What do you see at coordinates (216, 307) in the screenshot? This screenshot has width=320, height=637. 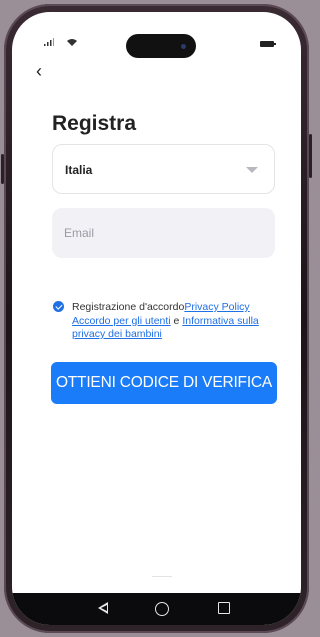 I see `privacy-policy-link: Privacy Policy` at bounding box center [216, 307].